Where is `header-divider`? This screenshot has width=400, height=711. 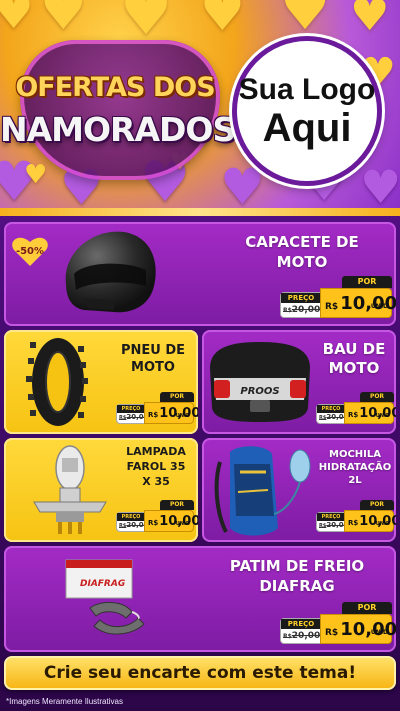 header-divider is located at coordinates (200, 212).